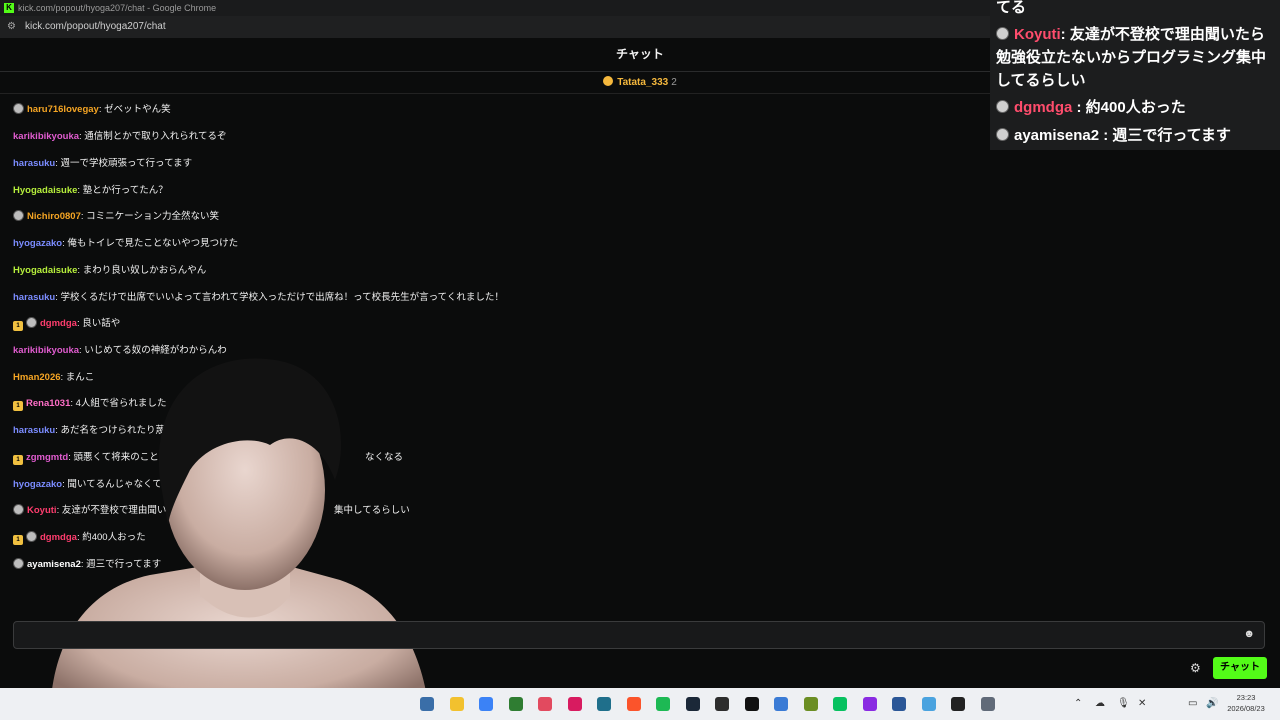  Describe the element at coordinates (608, 81) in the screenshot. I see `gift-coin-icon` at that location.